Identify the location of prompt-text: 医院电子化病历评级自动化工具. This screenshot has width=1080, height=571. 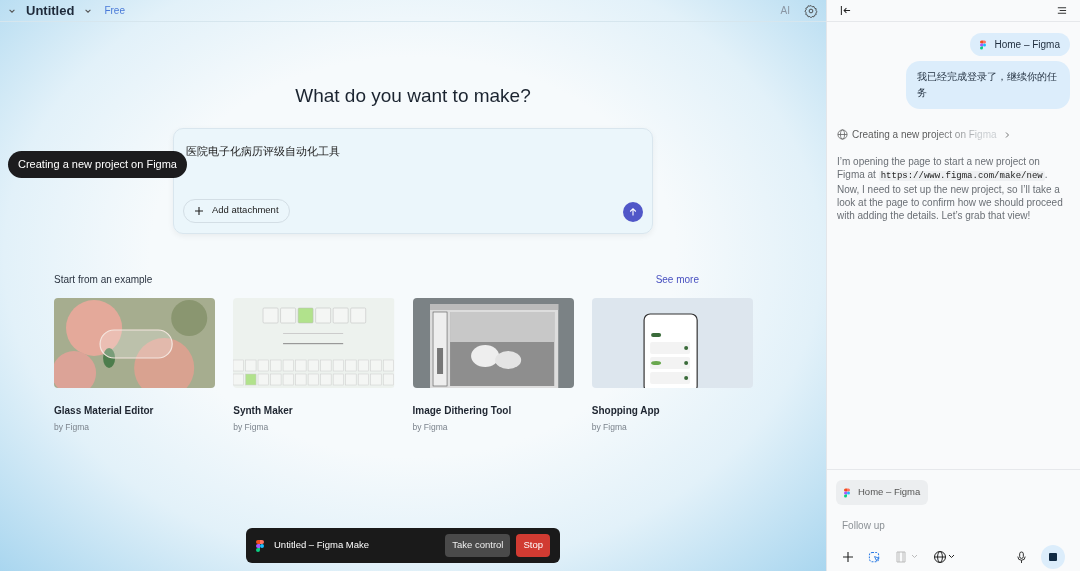
(263, 150).